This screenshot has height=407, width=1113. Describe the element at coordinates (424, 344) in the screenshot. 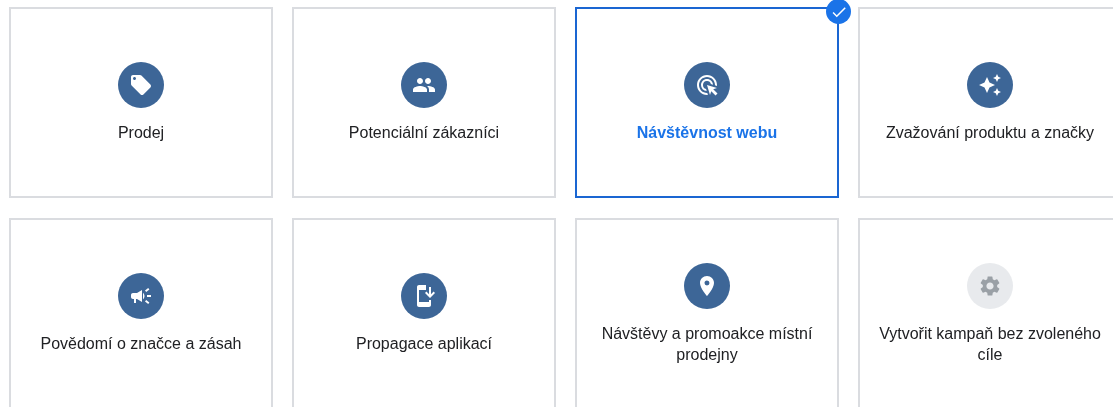

I see `goal-label: Propagace aplikací` at that location.